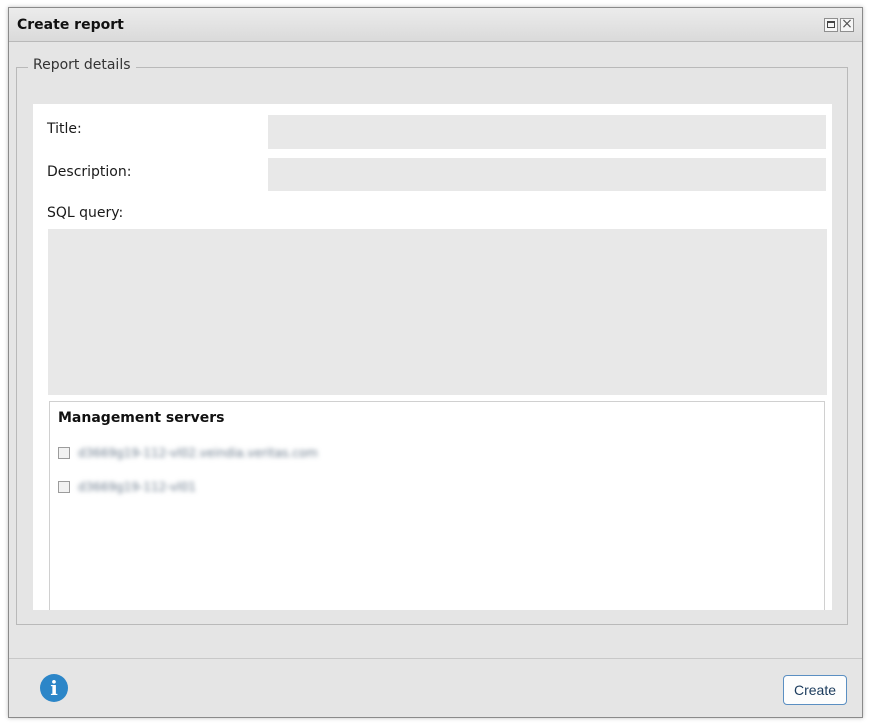  I want to click on server-label-1: d3669g19-112-vl02.veindia.veritas.com, so click(198, 453).